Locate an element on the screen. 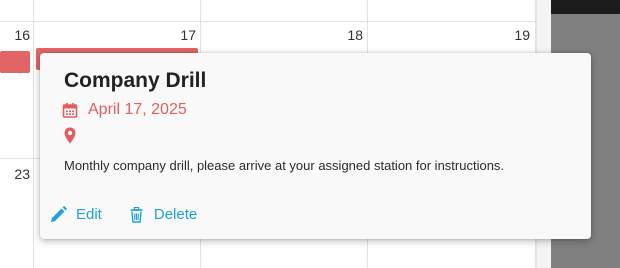  calendar-icon is located at coordinates (75, 110).